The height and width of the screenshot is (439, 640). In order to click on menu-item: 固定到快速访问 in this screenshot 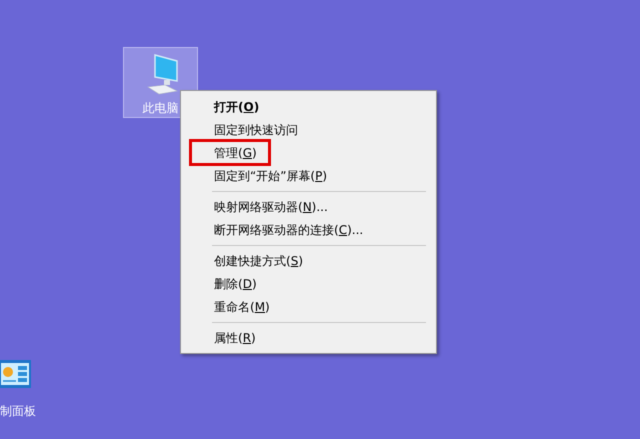, I will do `click(308, 129)`.